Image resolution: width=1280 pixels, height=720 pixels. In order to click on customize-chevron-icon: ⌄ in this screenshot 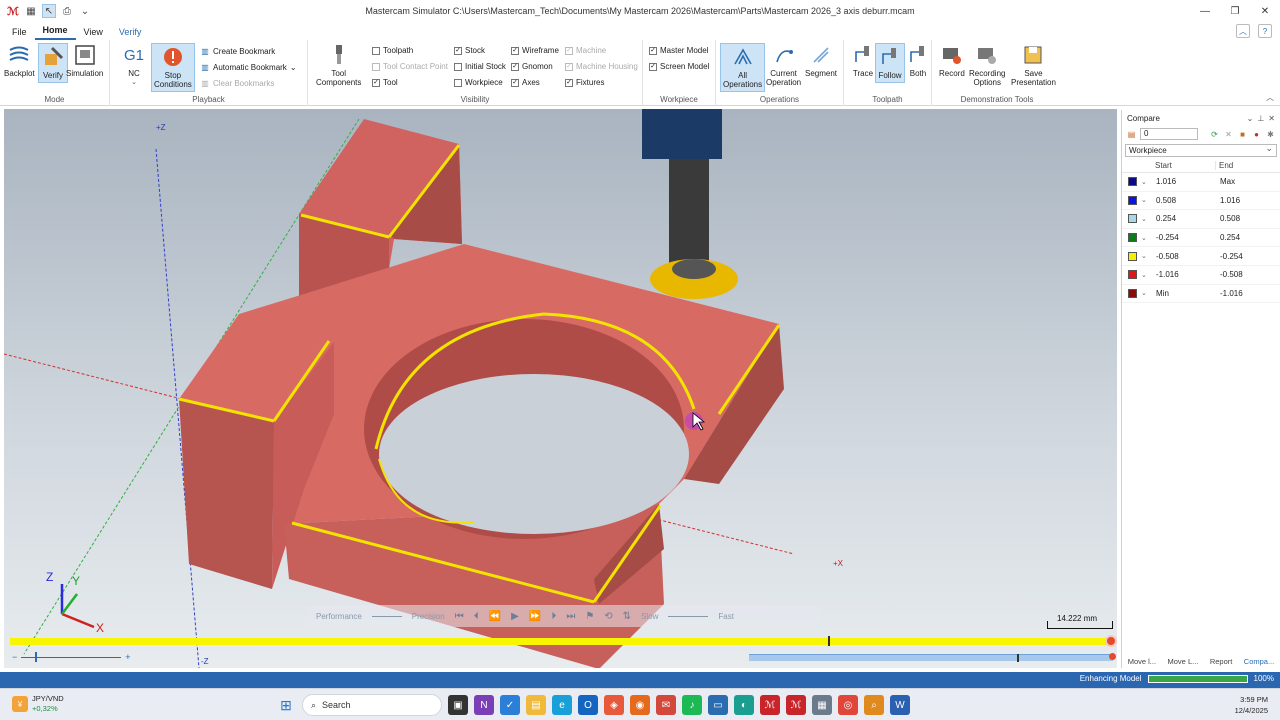, I will do `click(85, 11)`.